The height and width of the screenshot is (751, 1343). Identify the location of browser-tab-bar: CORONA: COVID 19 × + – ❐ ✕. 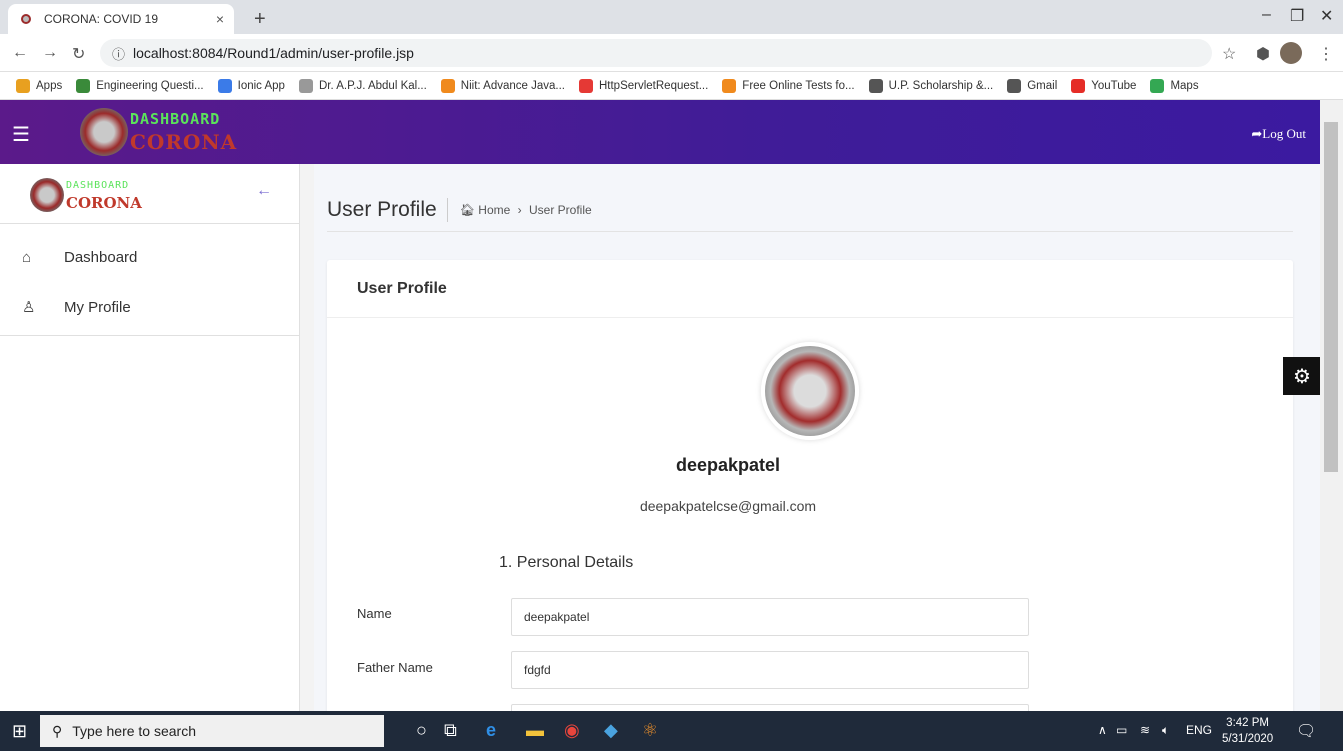
(671, 17).